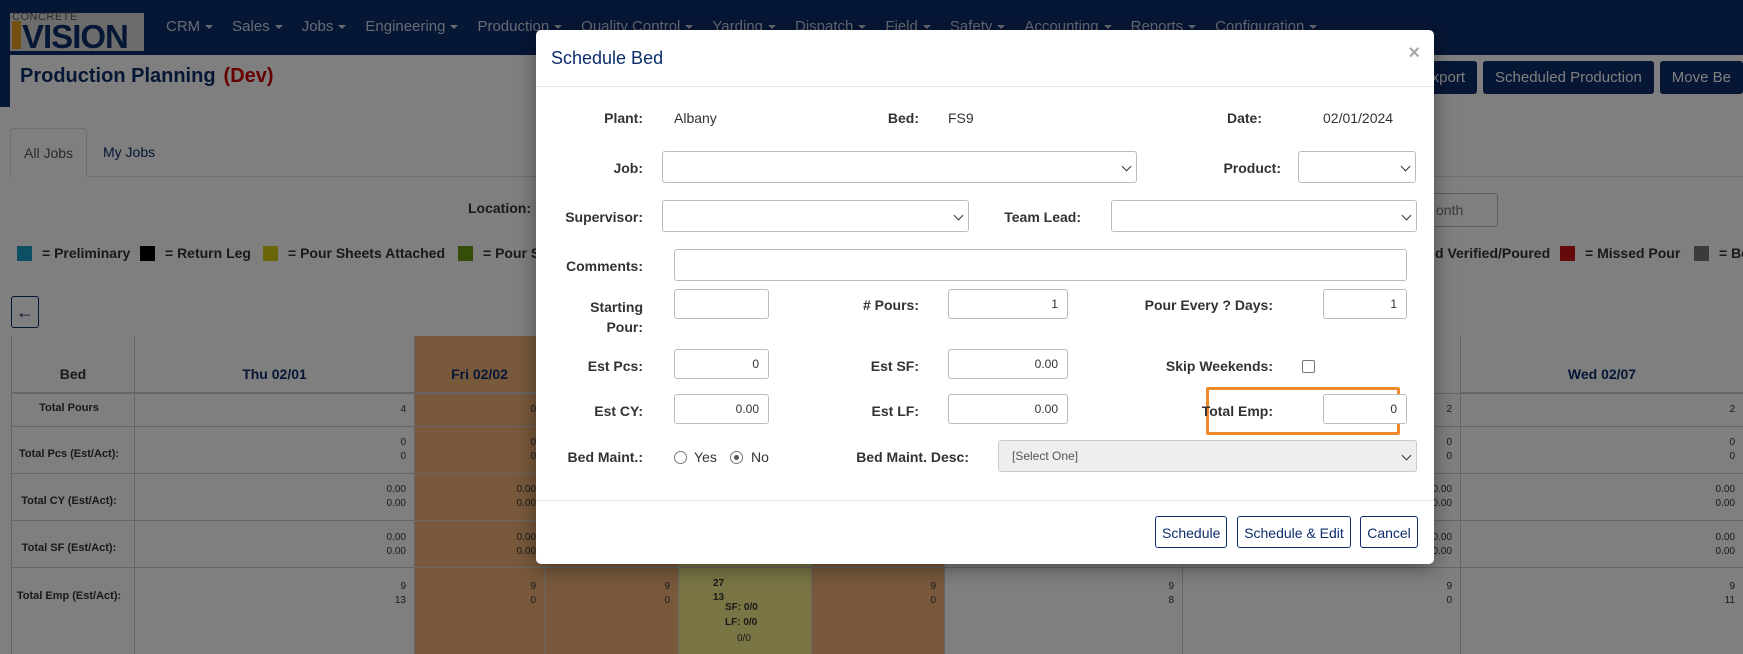 This screenshot has height=654, width=1743. What do you see at coordinates (1008, 304) in the screenshot?
I see `pours-input: 1` at bounding box center [1008, 304].